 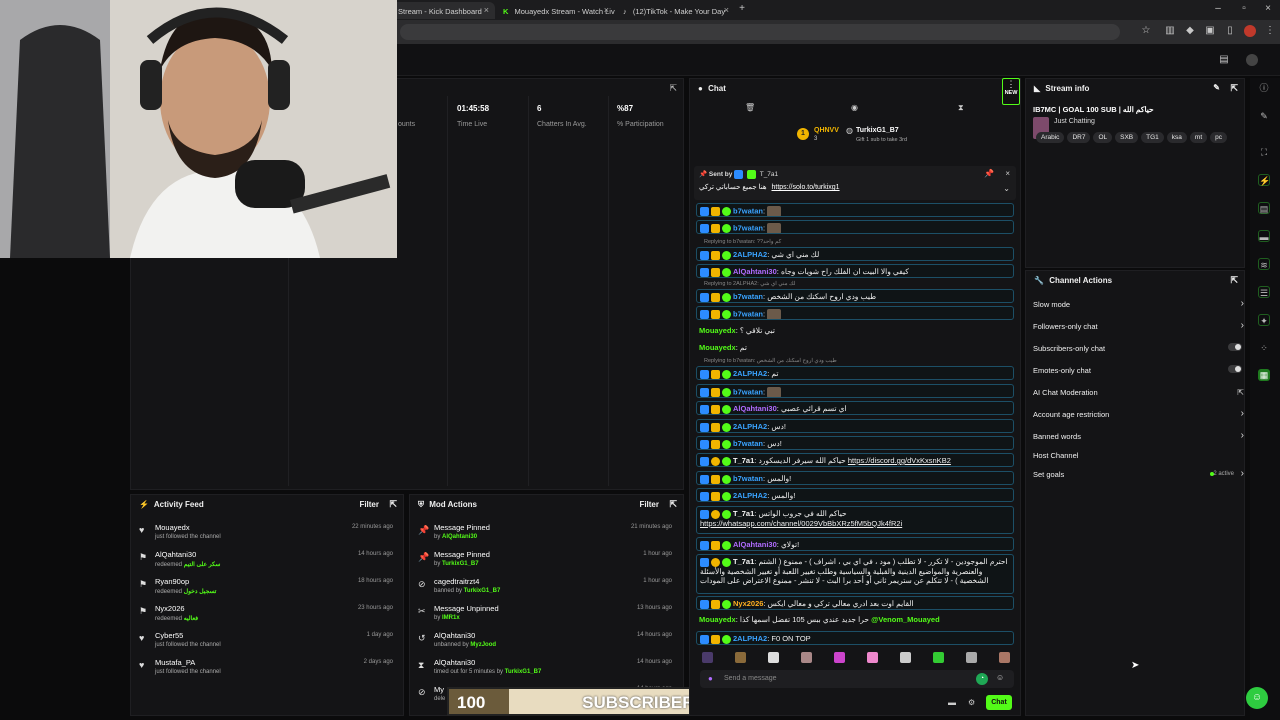 I want to click on tag-pill: TG1, so click(x=1152, y=137).